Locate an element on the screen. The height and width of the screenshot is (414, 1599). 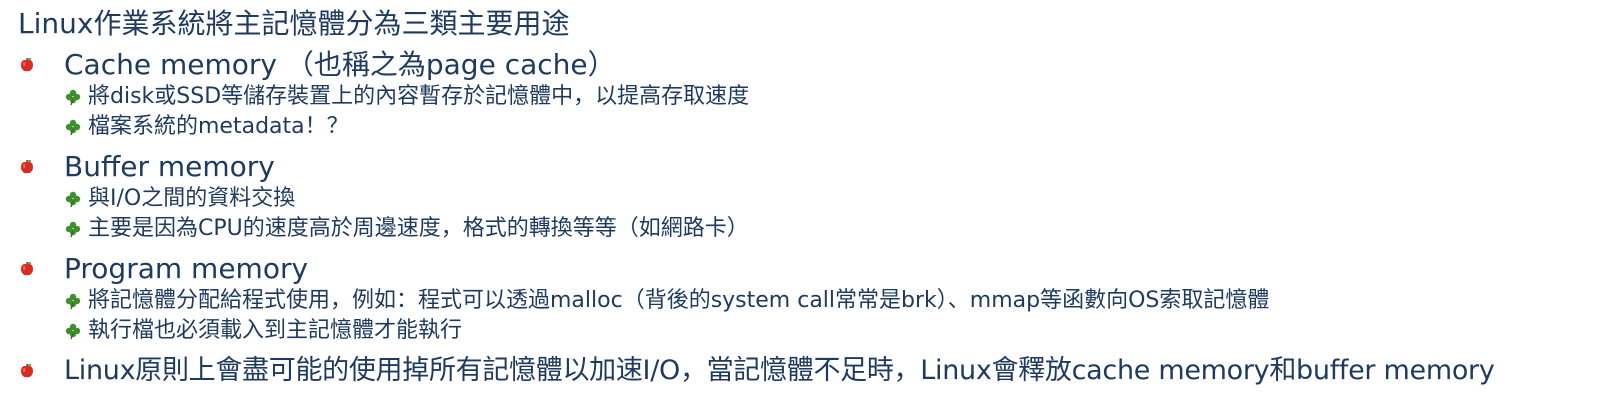
list-item-text: 檔案系統的metadata！？ is located at coordinates (218, 126).